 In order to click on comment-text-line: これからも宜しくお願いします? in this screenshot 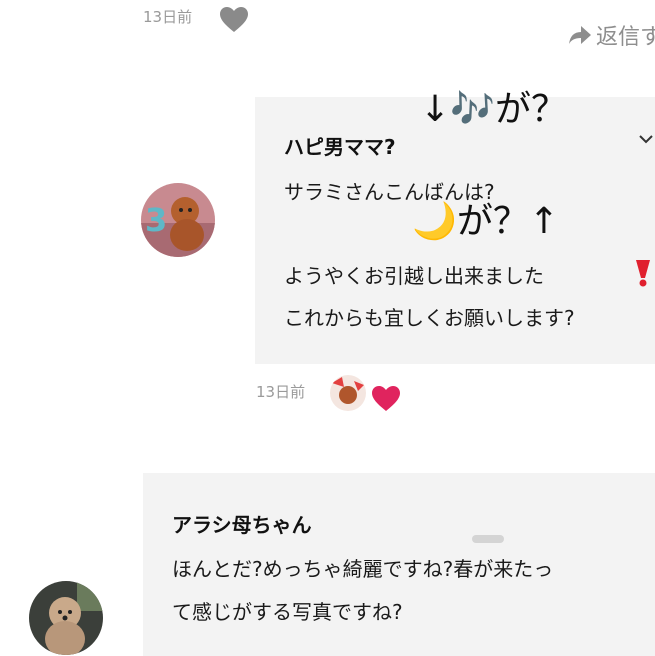, I will do `click(429, 318)`.